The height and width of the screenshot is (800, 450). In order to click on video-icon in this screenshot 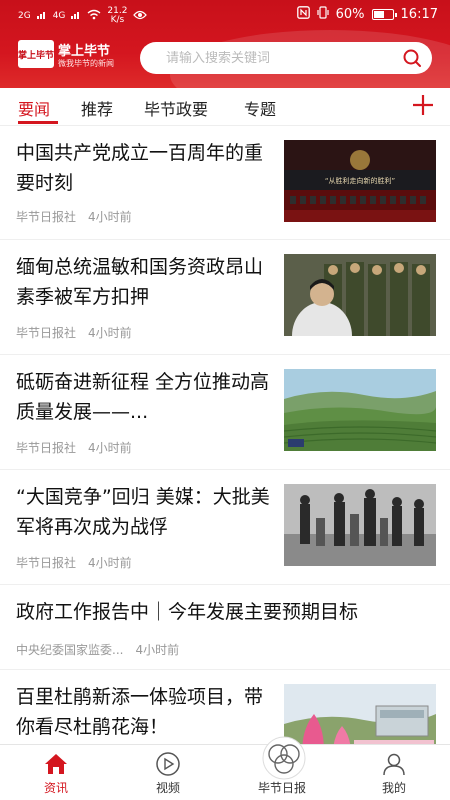, I will do `click(168, 764)`.